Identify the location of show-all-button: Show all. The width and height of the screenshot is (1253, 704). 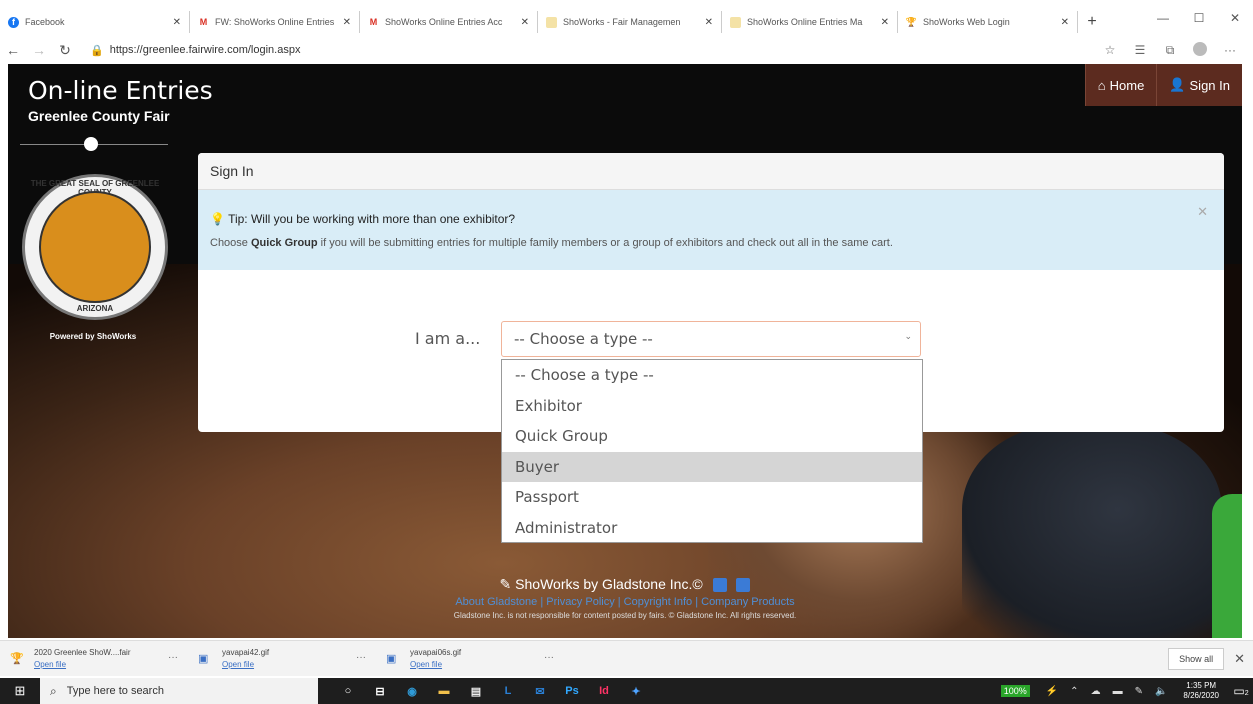
(1196, 659).